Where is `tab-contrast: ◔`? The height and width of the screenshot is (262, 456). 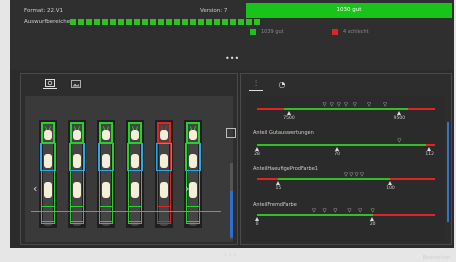
tab-contrast: ◔ is located at coordinates (282, 84).